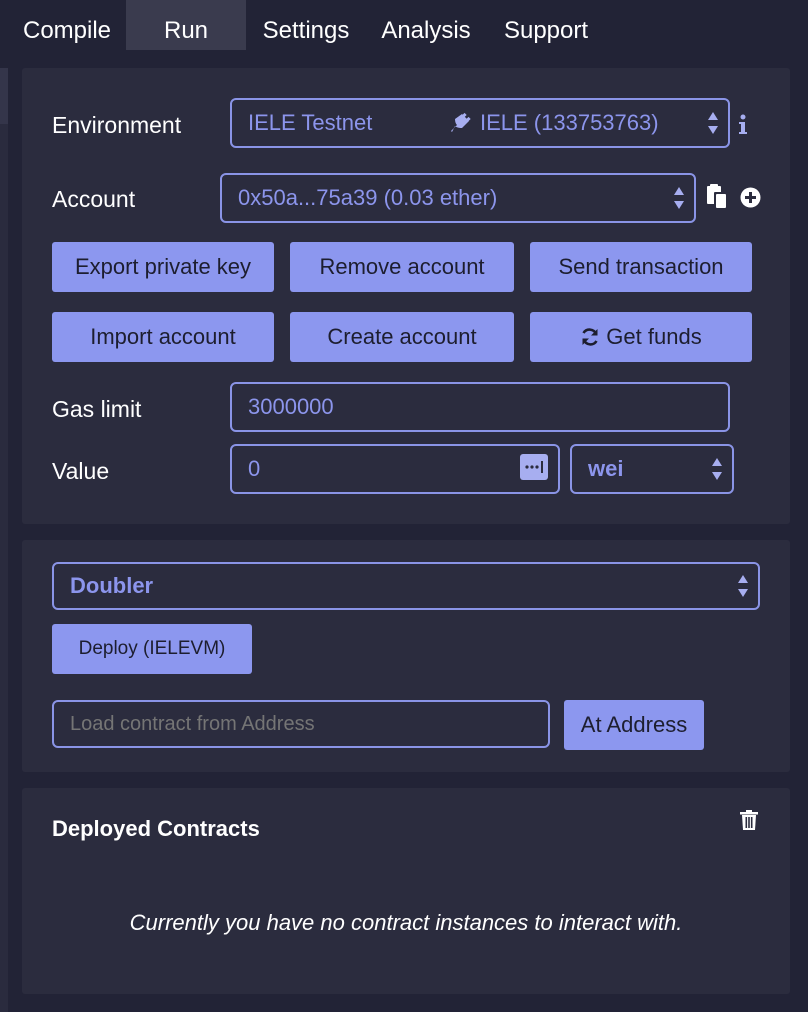 The height and width of the screenshot is (1012, 808). I want to click on value-unit: wei, so click(606, 468).